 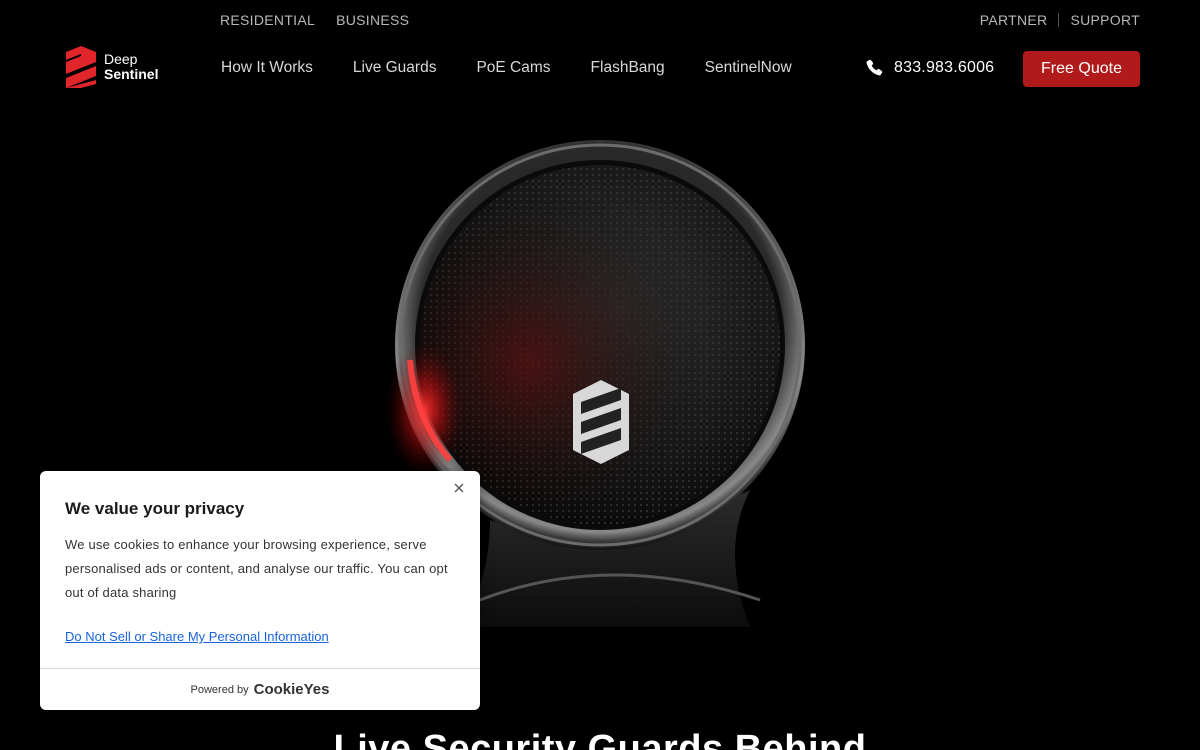 I want to click on utility-links: PARTNER SUPPORT, so click(x=1060, y=20).